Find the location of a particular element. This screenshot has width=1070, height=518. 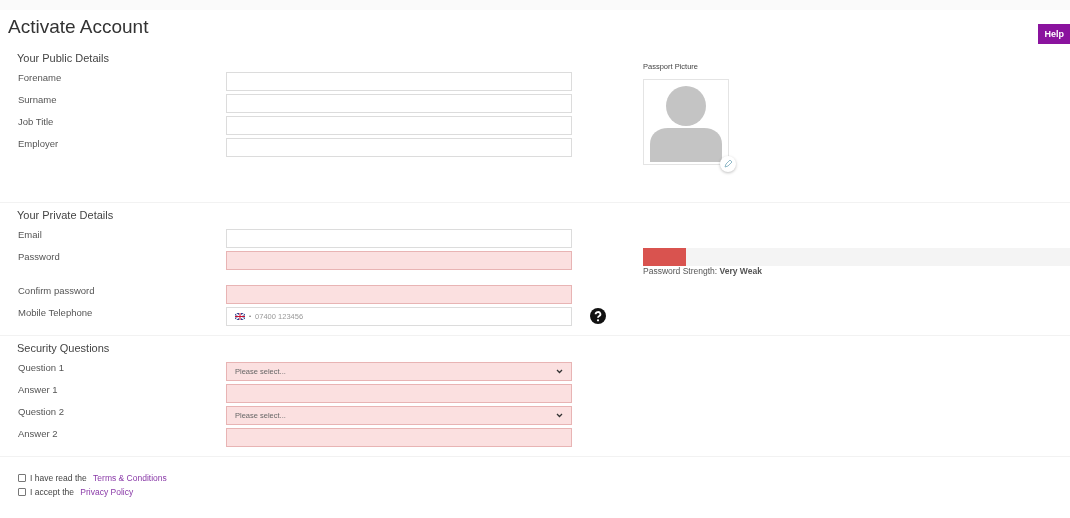

field-label: Email is located at coordinates (30, 234).